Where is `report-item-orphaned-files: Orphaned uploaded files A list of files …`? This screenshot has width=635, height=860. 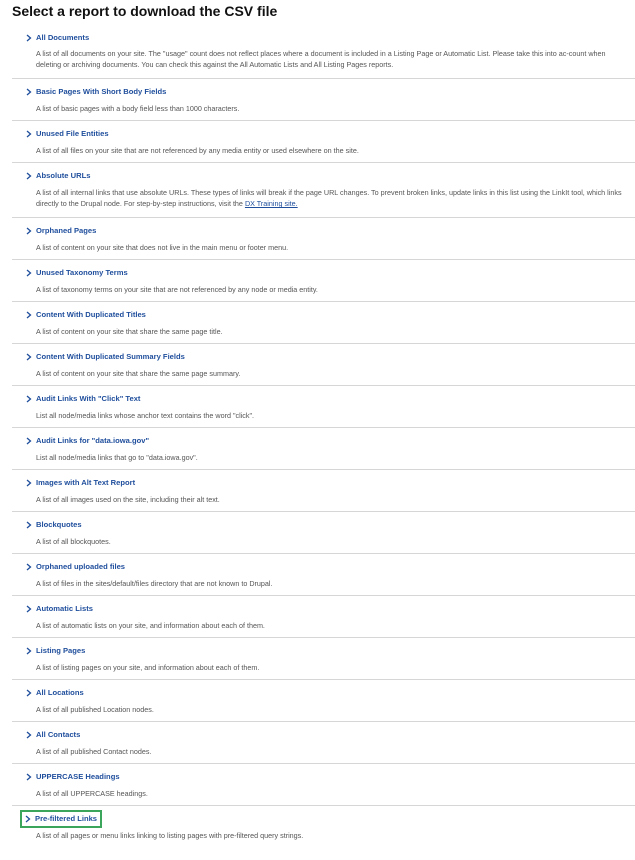 report-item-orphaned-files: Orphaned uploaded files A list of files … is located at coordinates (323, 575).